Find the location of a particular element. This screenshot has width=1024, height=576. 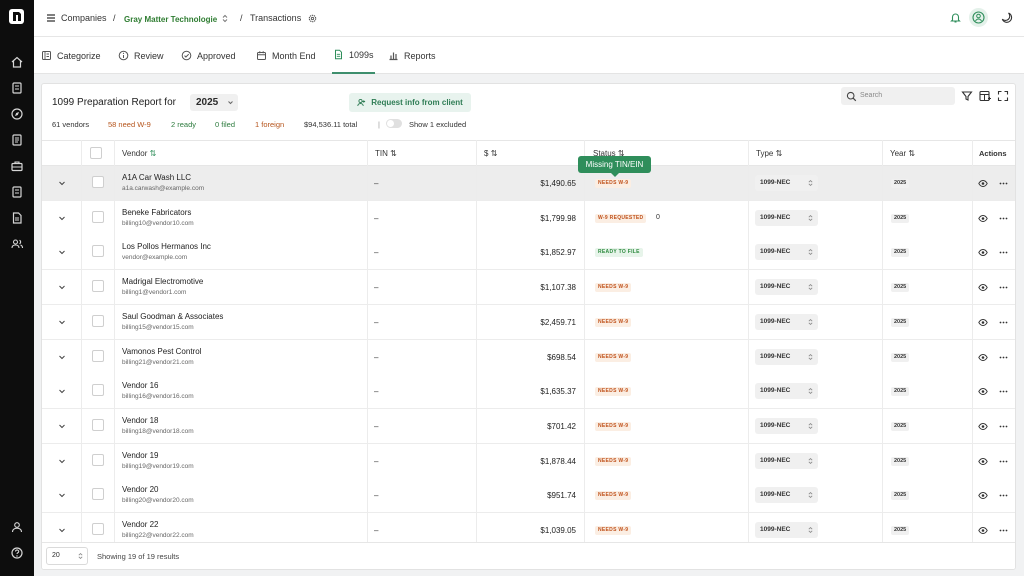

avatar is located at coordinates (978, 17).